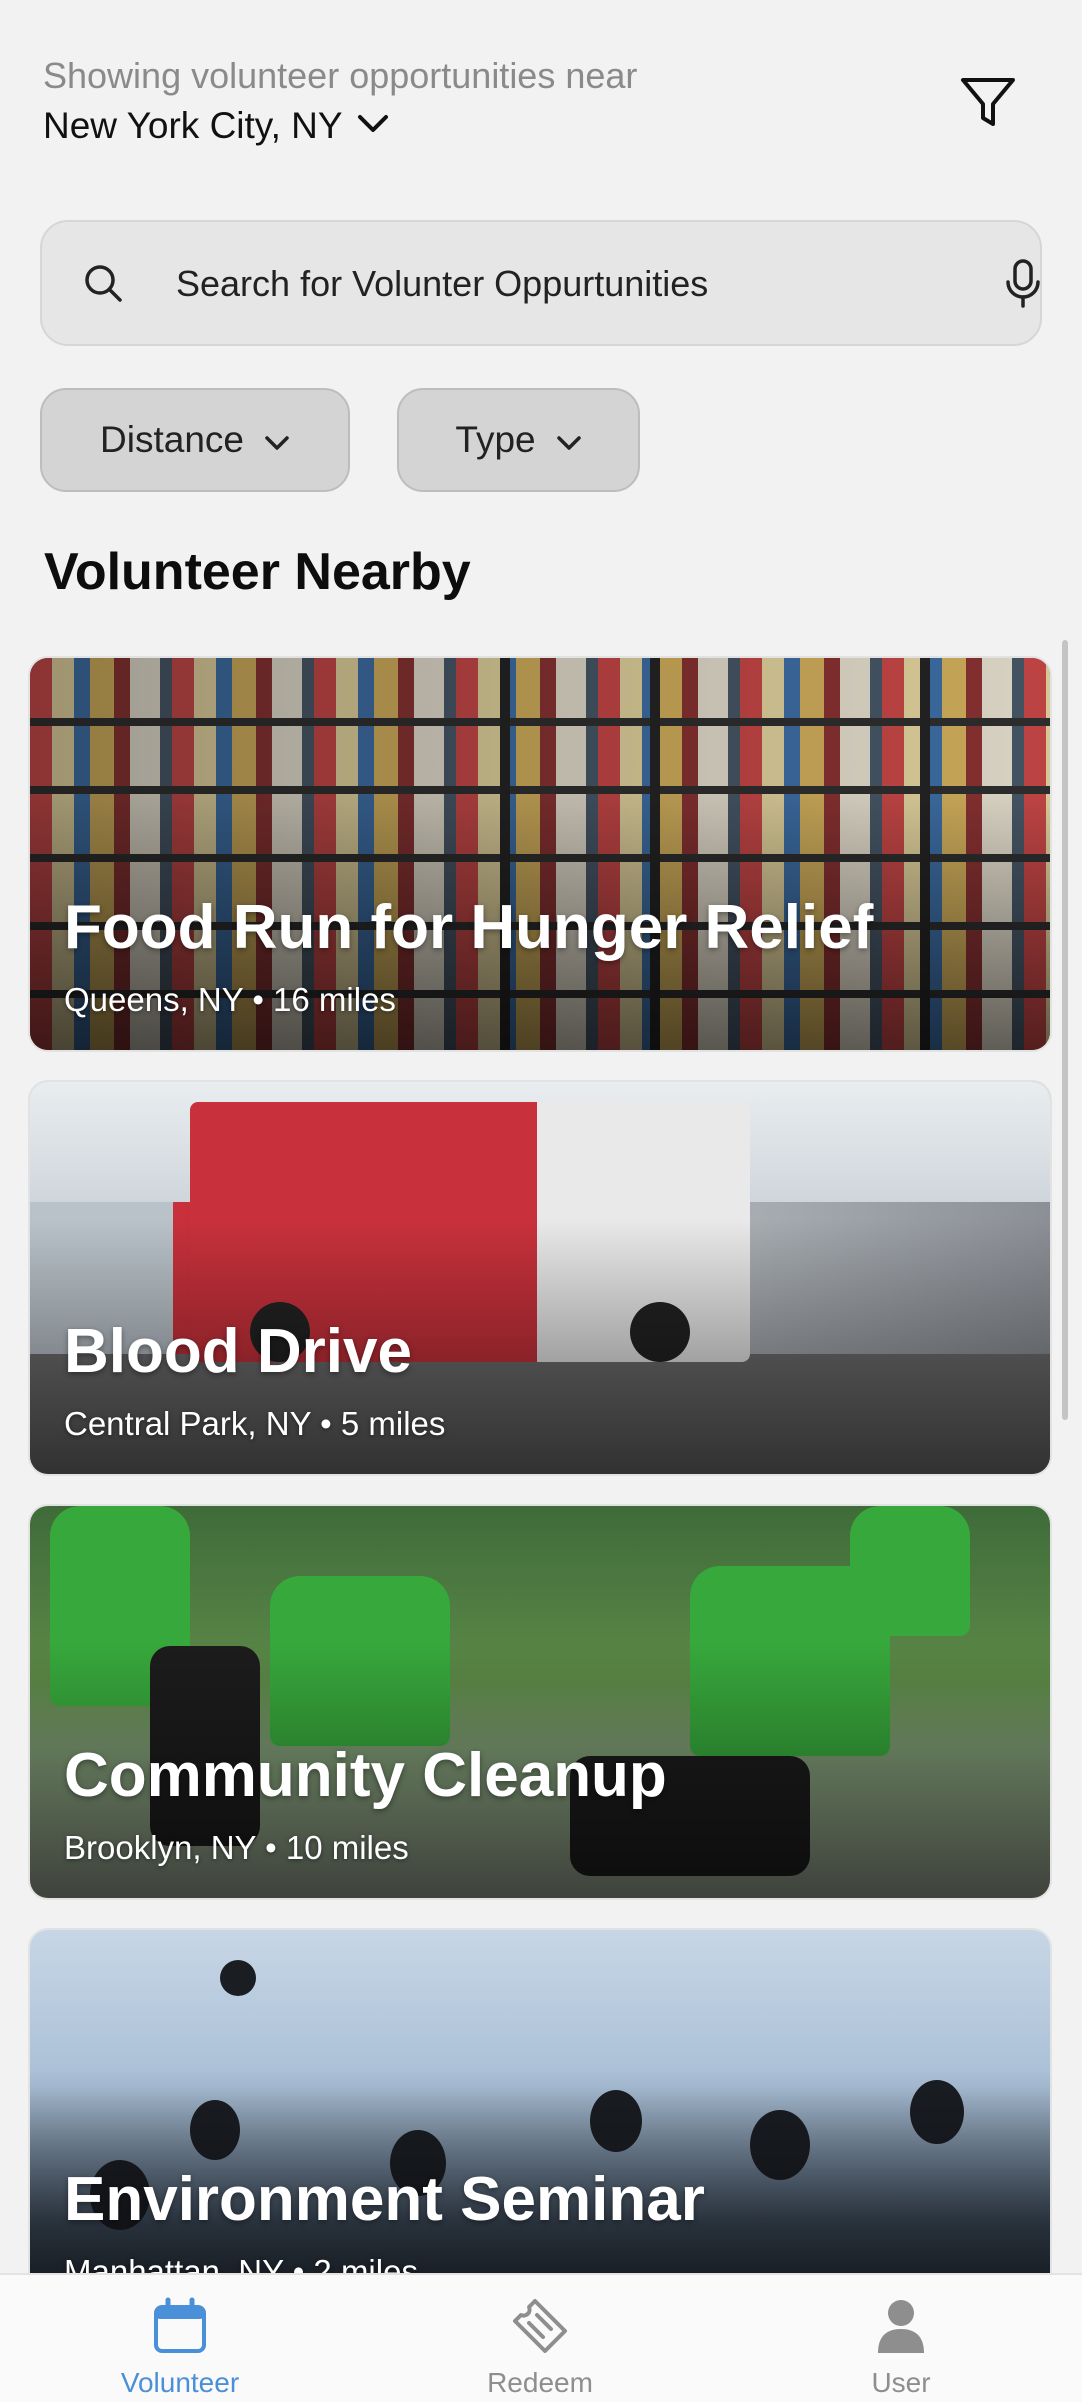 This screenshot has height=2402, width=1082. What do you see at coordinates (172, 439) in the screenshot?
I see `distance-filter-label: Distance` at bounding box center [172, 439].